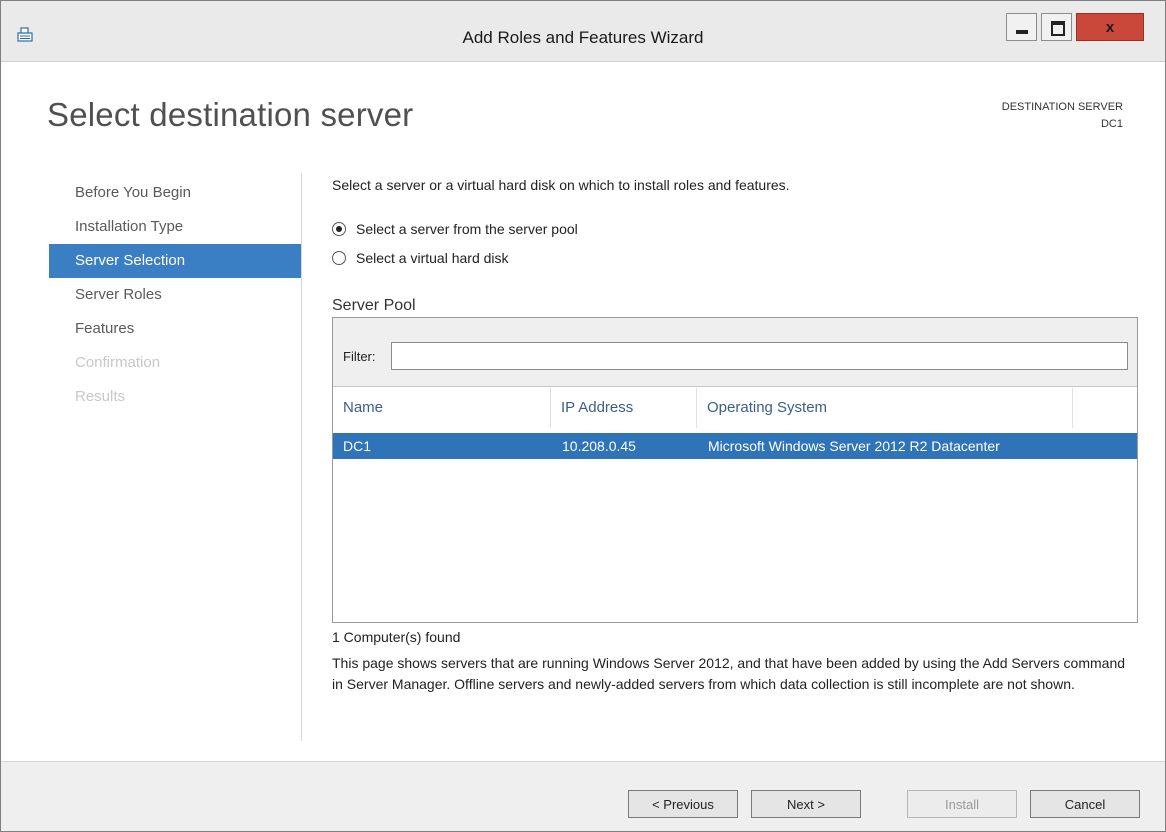 The image size is (1166, 832). I want to click on maximize-icon, so click(1058, 28).